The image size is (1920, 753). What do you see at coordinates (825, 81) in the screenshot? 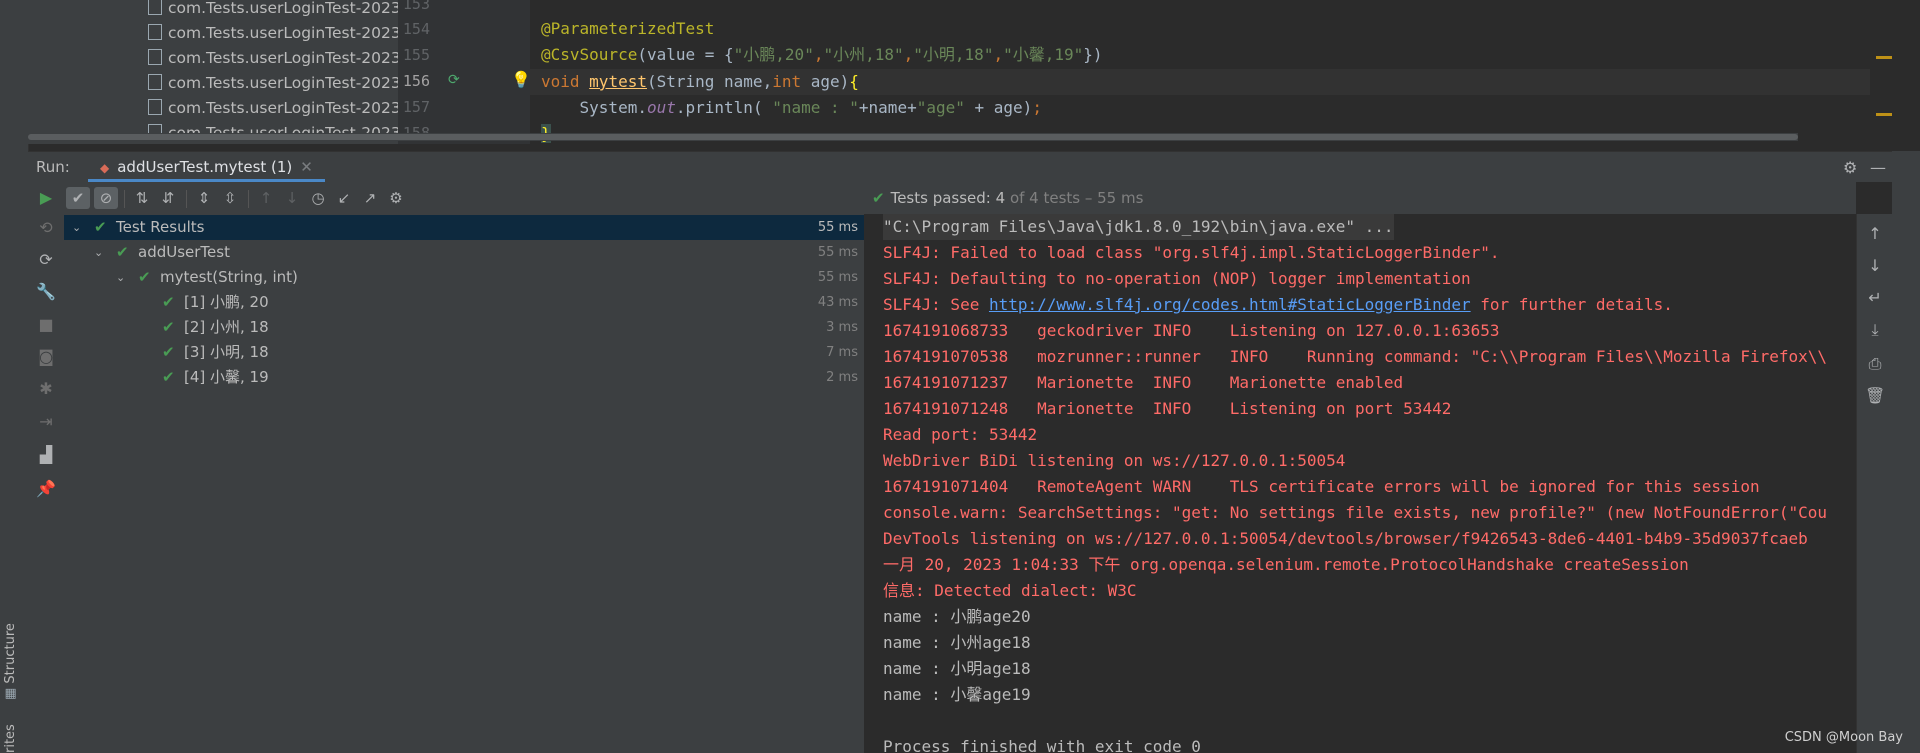
I see `code-token: age)` at bounding box center [825, 81].